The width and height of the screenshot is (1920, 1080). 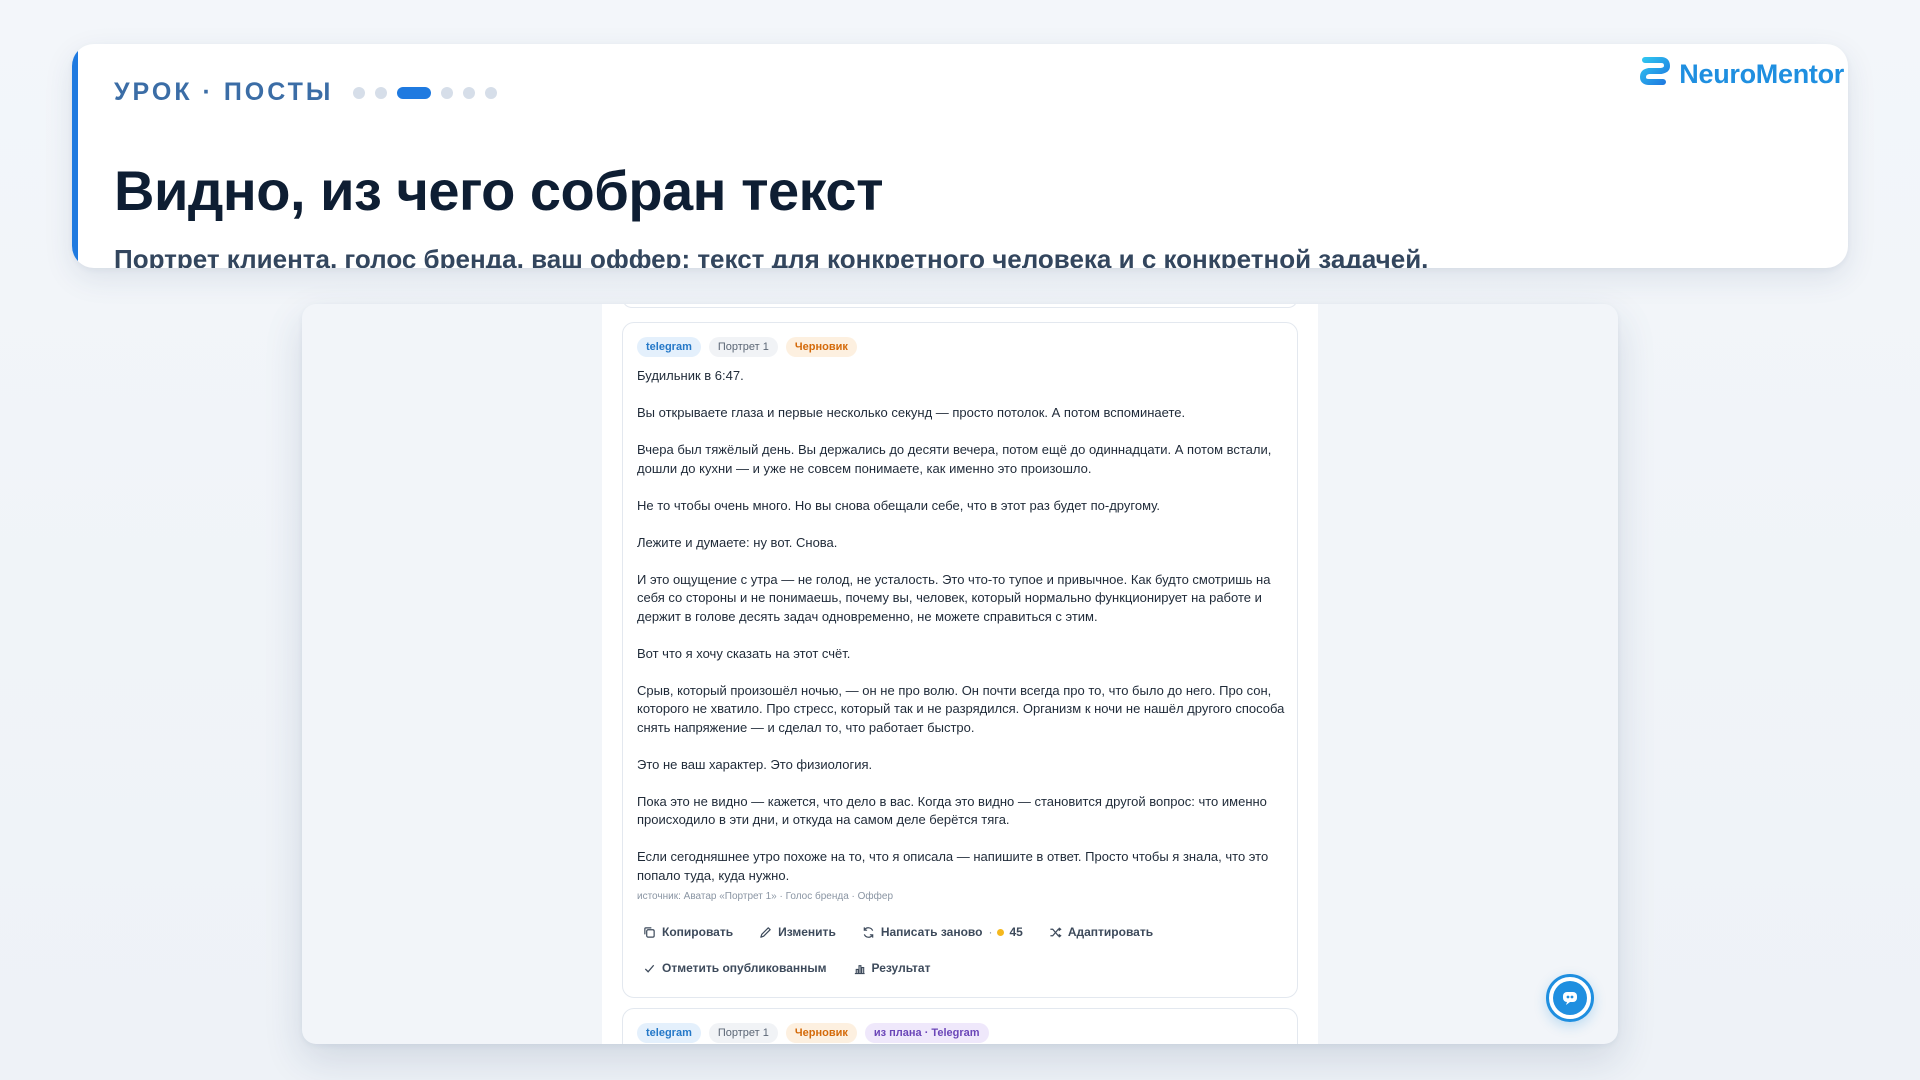 I want to click on post-tags: telegram Портрет 1 Черновик, so click(x=747, y=347).